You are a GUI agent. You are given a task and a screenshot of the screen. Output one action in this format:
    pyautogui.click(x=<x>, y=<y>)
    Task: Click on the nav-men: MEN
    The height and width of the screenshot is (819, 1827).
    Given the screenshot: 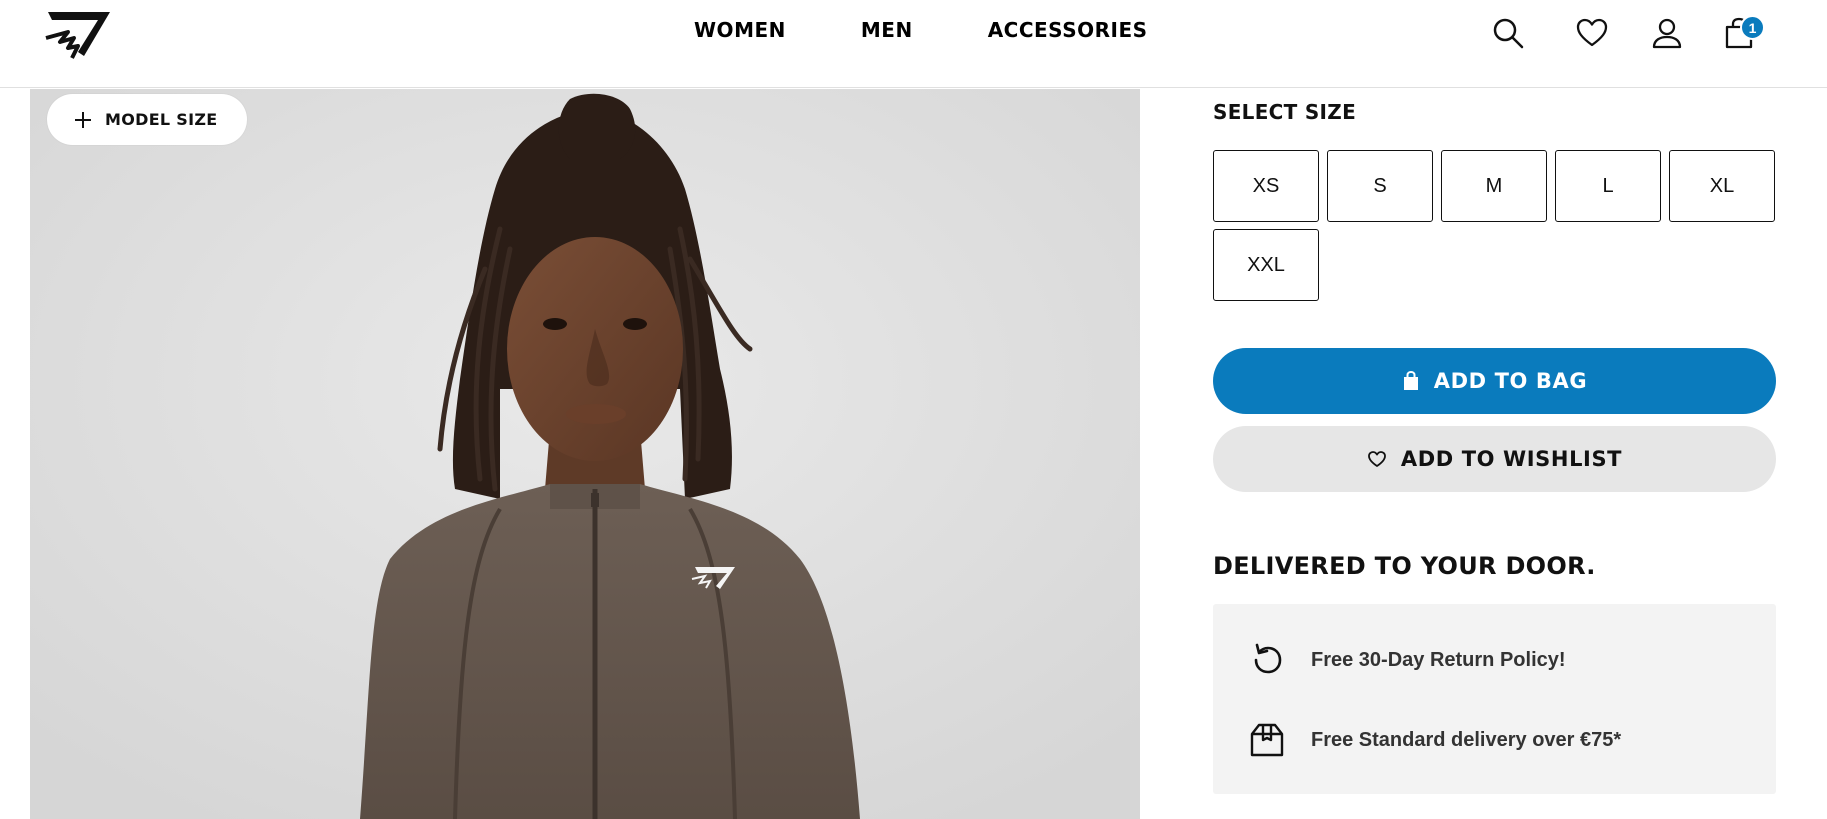 What is the action you would take?
    pyautogui.click(x=887, y=30)
    